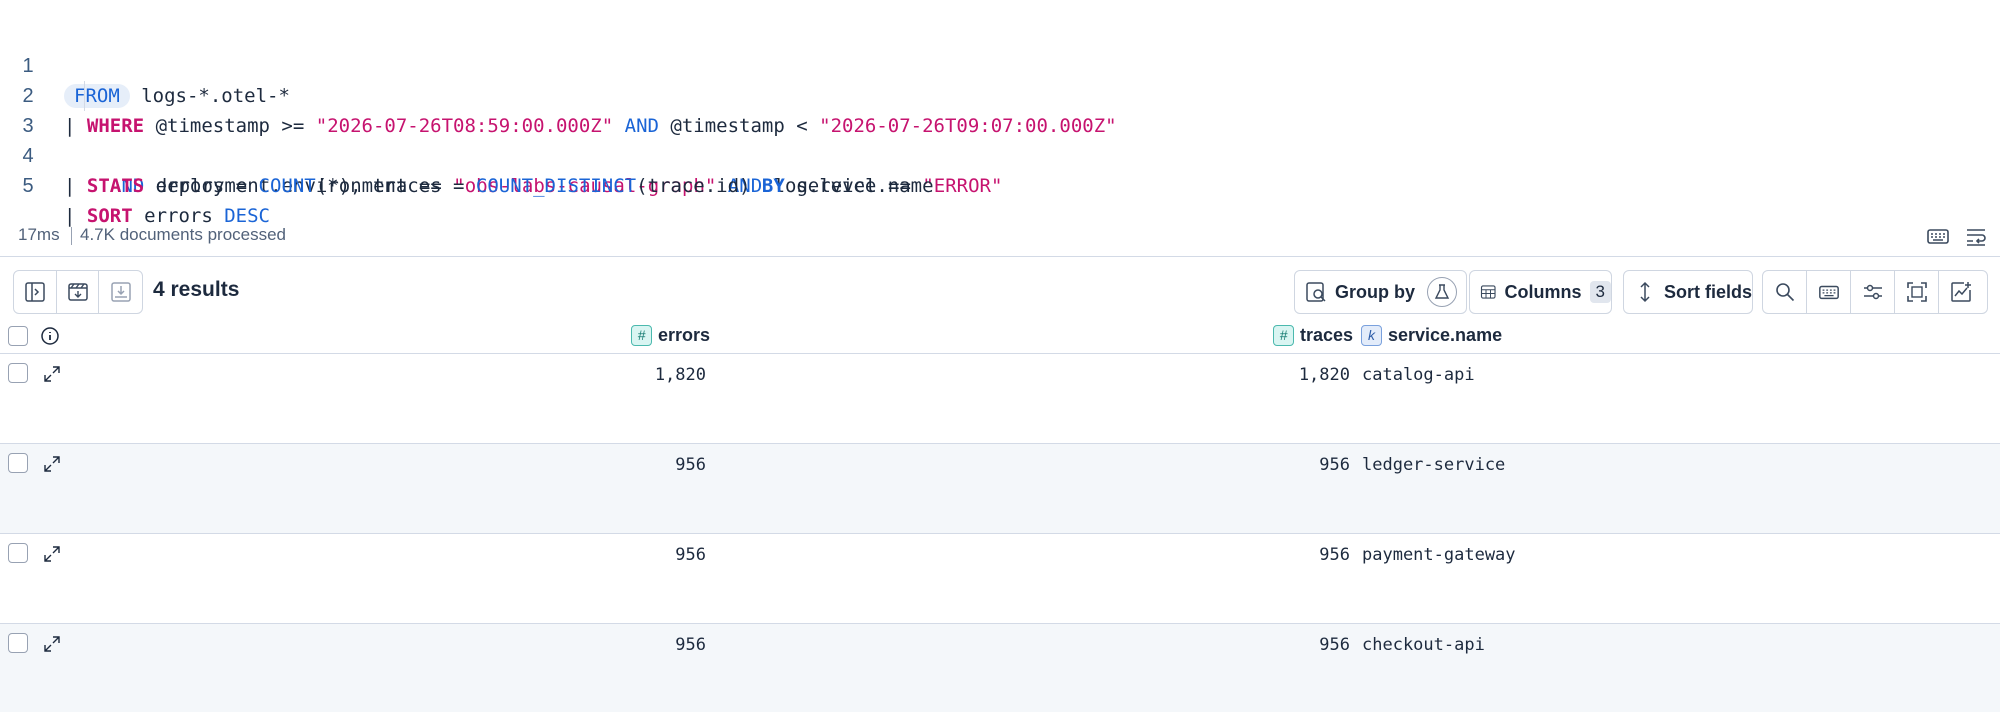 This screenshot has height=712, width=2000. What do you see at coordinates (684, 335) in the screenshot?
I see `column-label: errors` at bounding box center [684, 335].